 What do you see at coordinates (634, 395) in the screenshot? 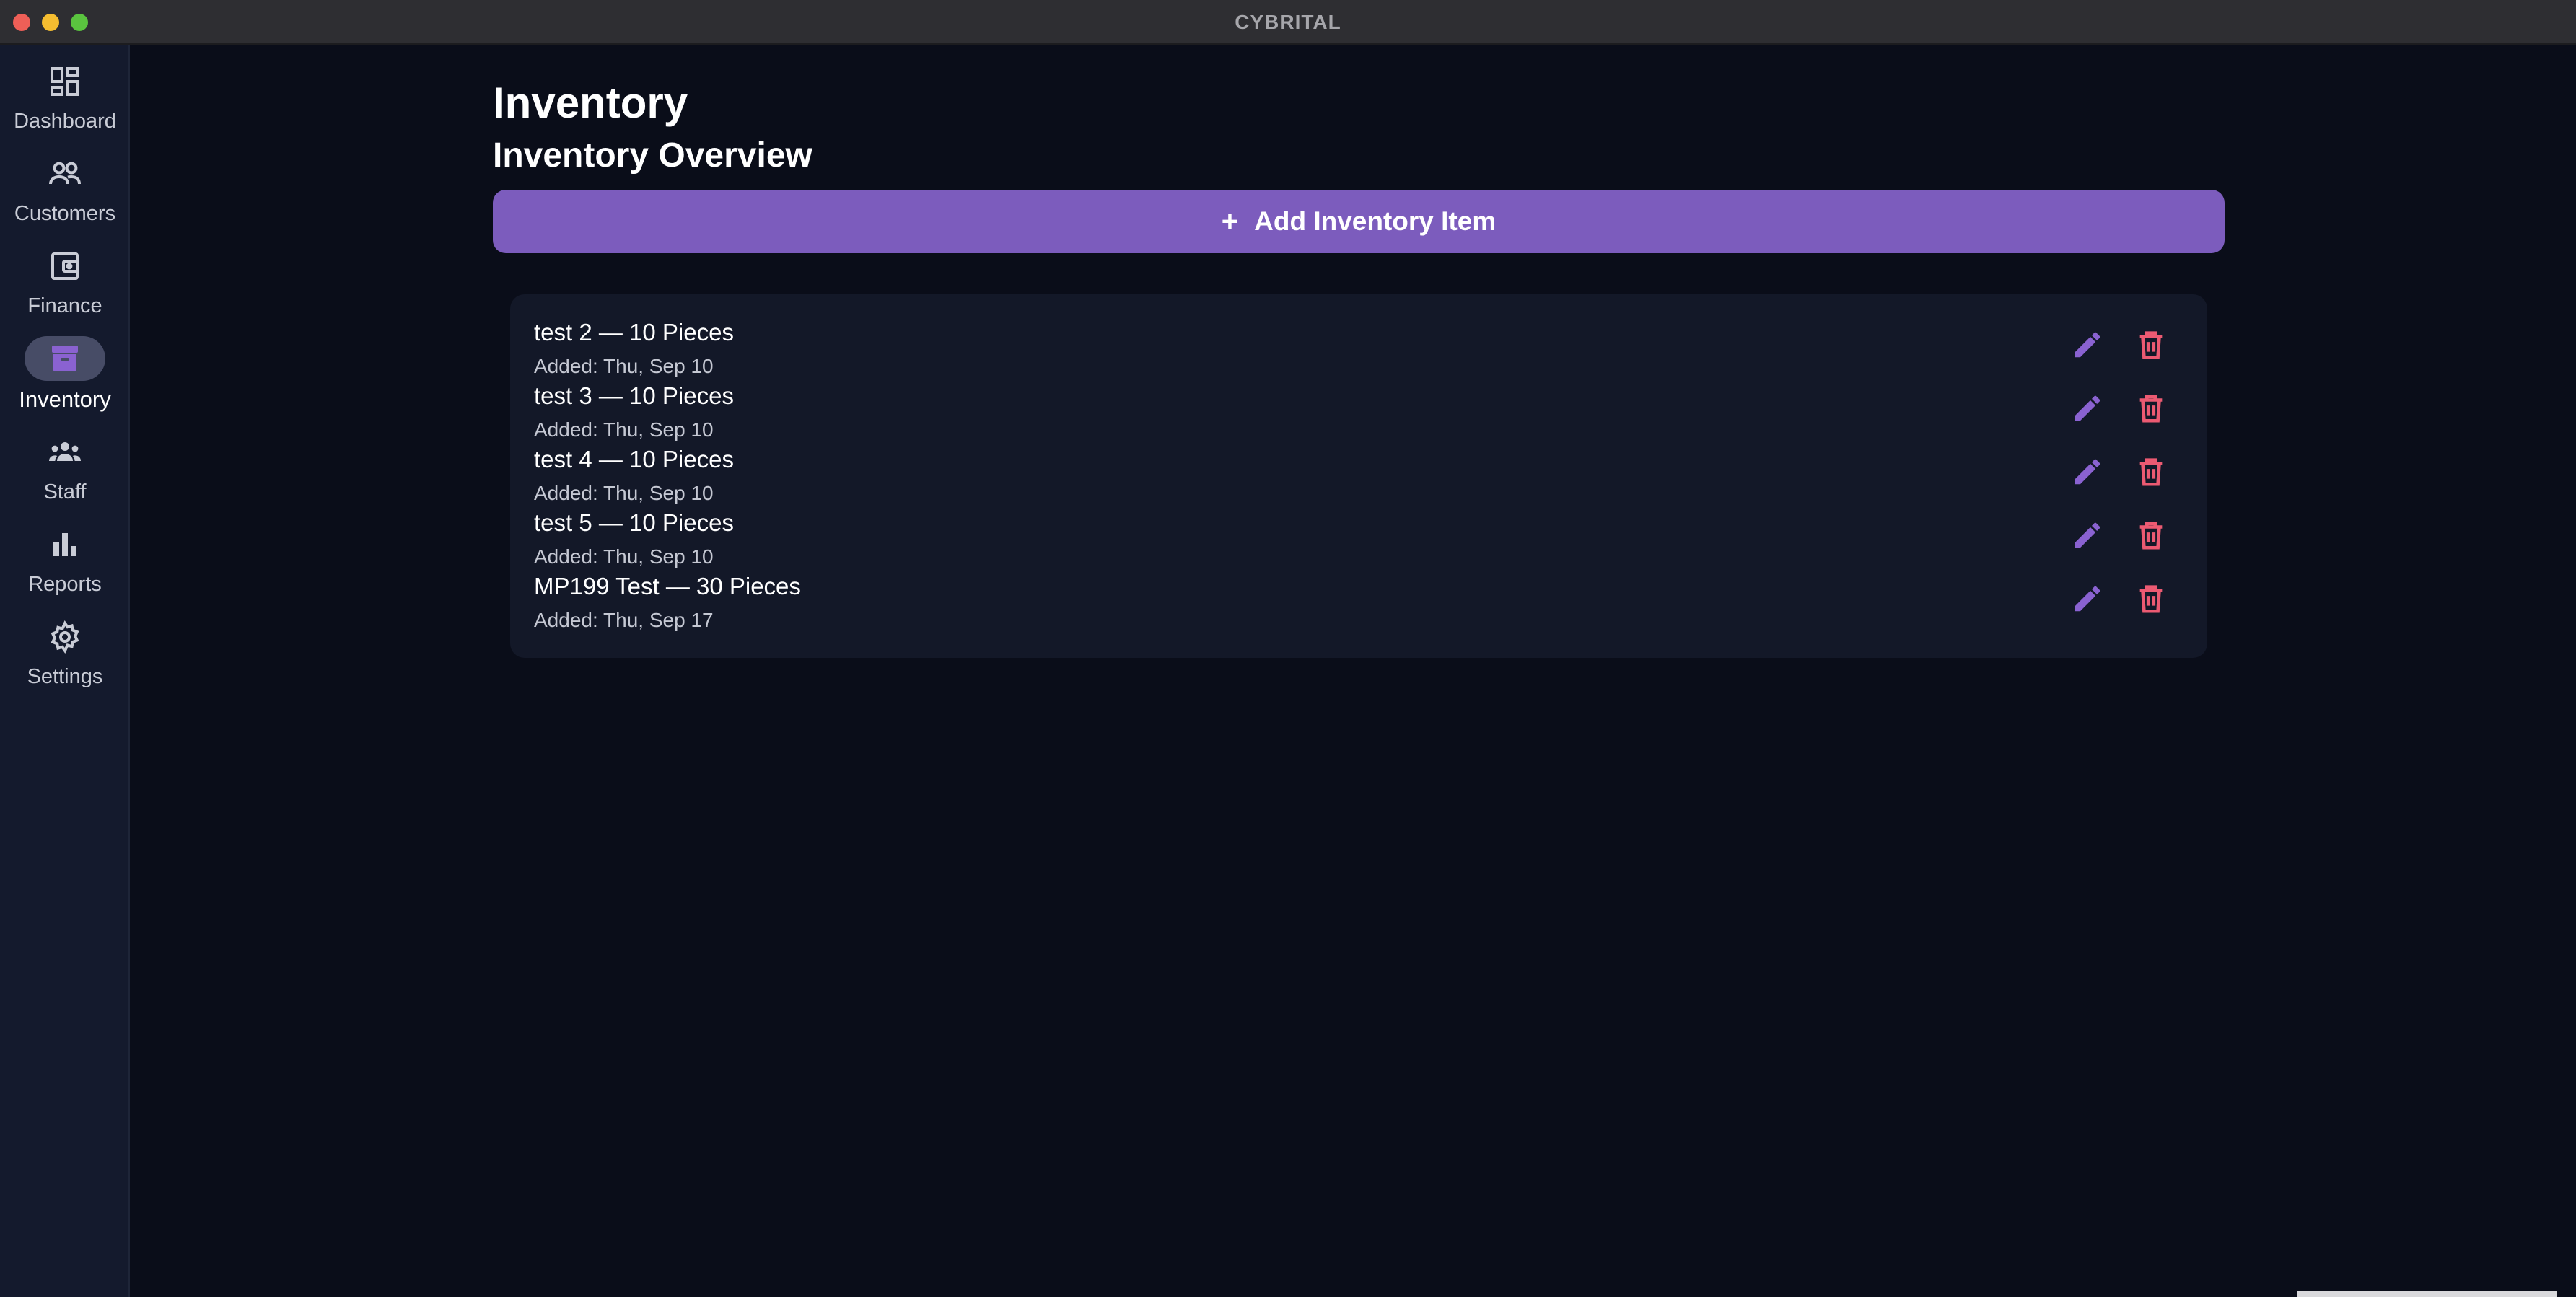
I see `item-title: test 3 — 10 Pieces` at bounding box center [634, 395].